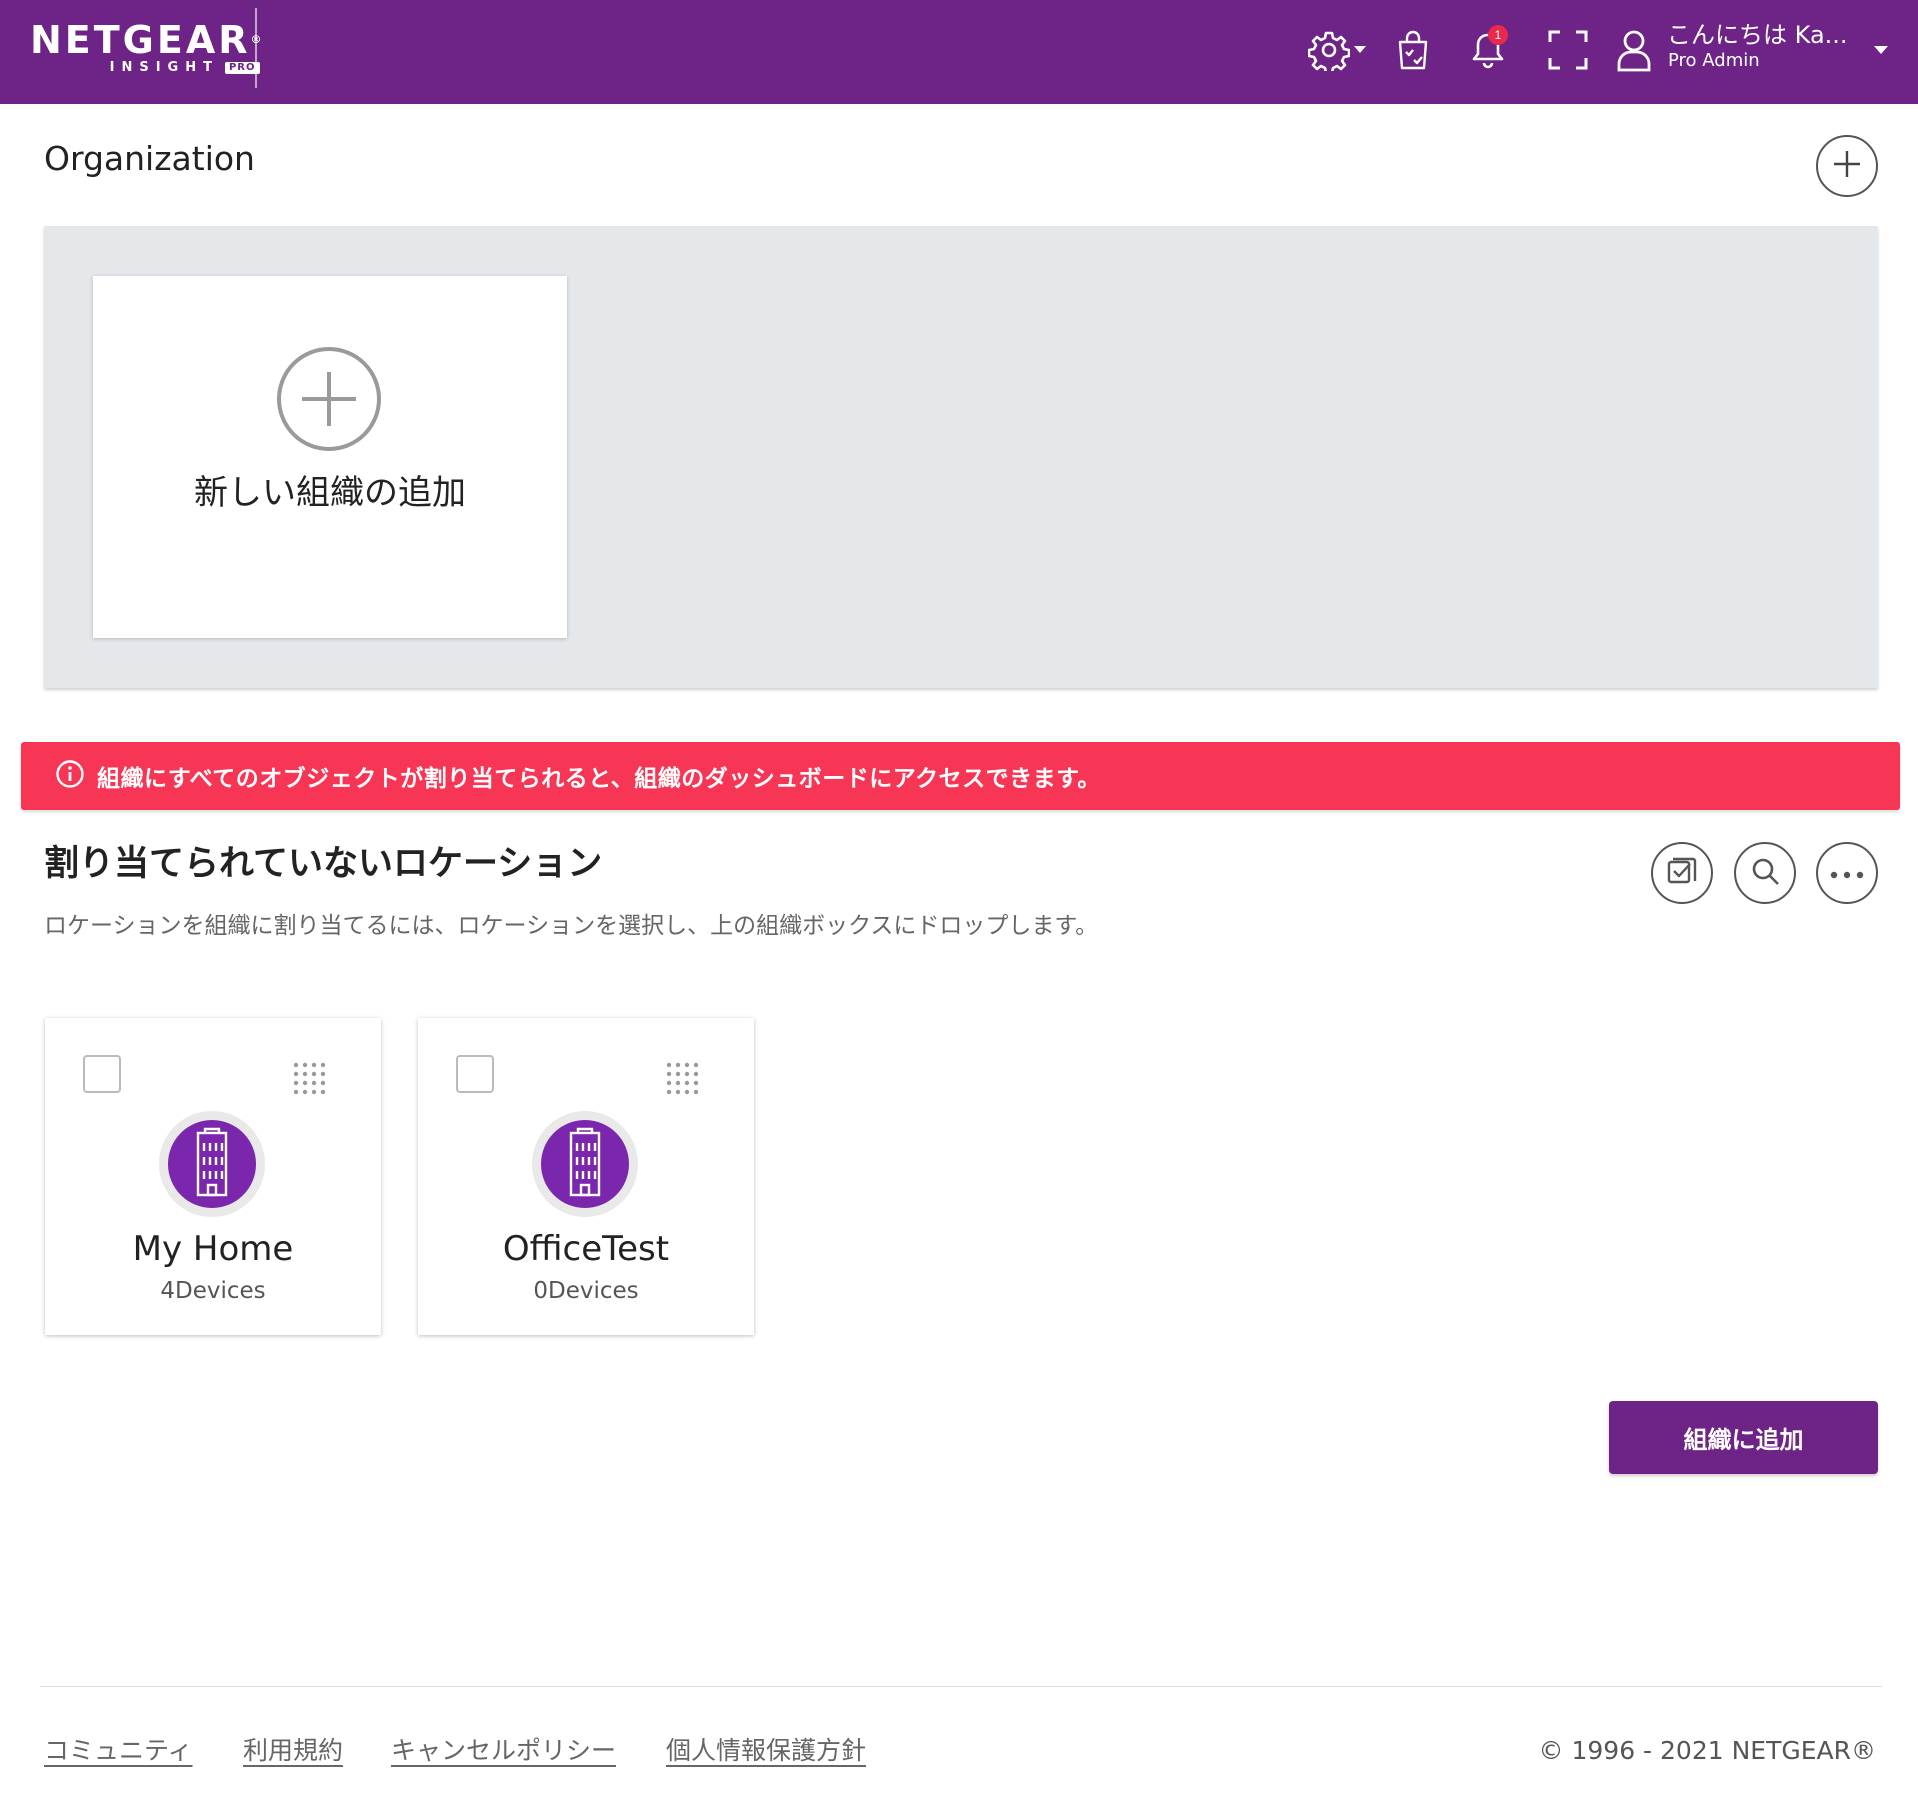  I want to click on logo-subtitle: INSIGHT PRO, so click(146, 67).